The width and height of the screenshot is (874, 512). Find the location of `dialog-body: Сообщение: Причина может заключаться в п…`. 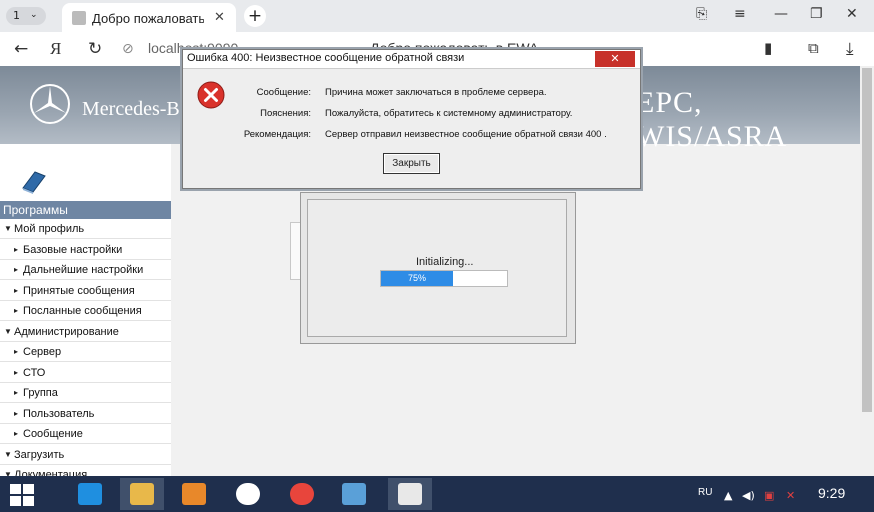

dialog-body: Сообщение: Причина может заключаться в п… is located at coordinates (411, 128).